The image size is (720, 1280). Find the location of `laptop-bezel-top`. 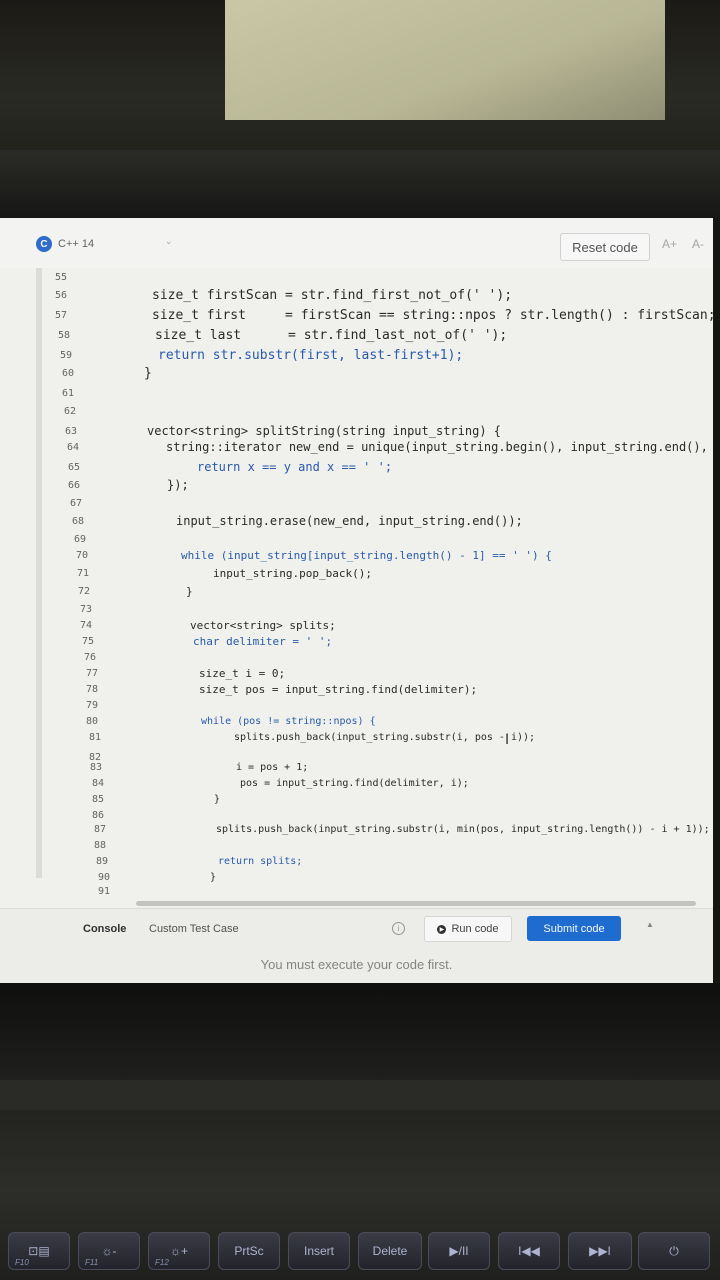

laptop-bezel-top is located at coordinates (360, 185).